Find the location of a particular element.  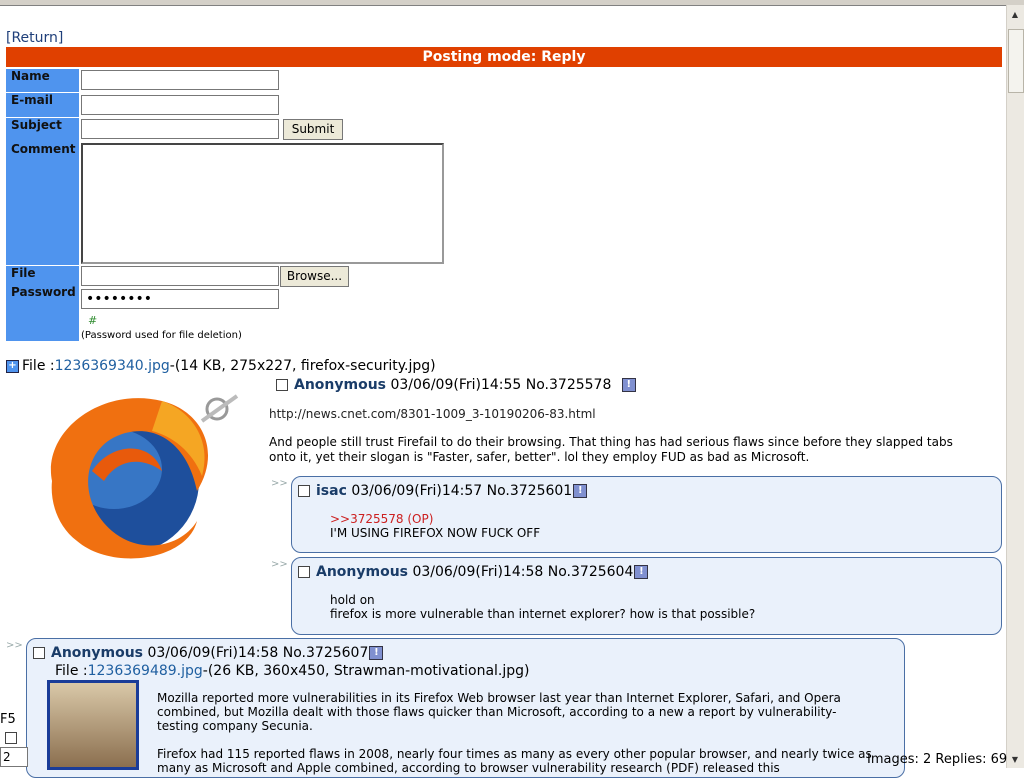

reply-header: Anonymous 03/06/09(Fri)14:58 No.3725604! is located at coordinates (473, 572).